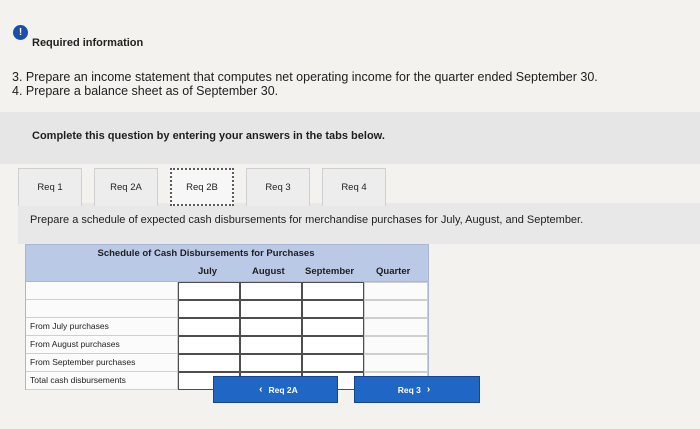 This screenshot has width=700, height=429. I want to click on chevron-right-icon: ›, so click(428, 389).